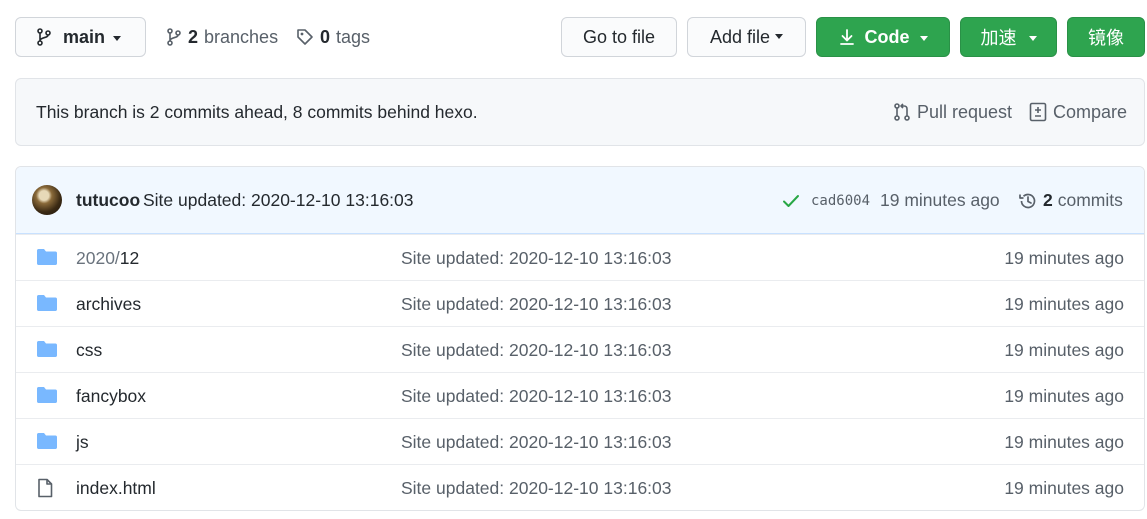 This screenshot has width=1147, height=519. I want to click on history-icon, so click(1028, 201).